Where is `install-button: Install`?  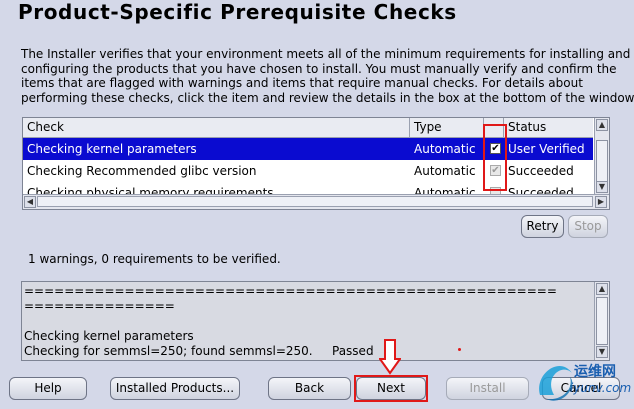 install-button: Install is located at coordinates (487, 388).